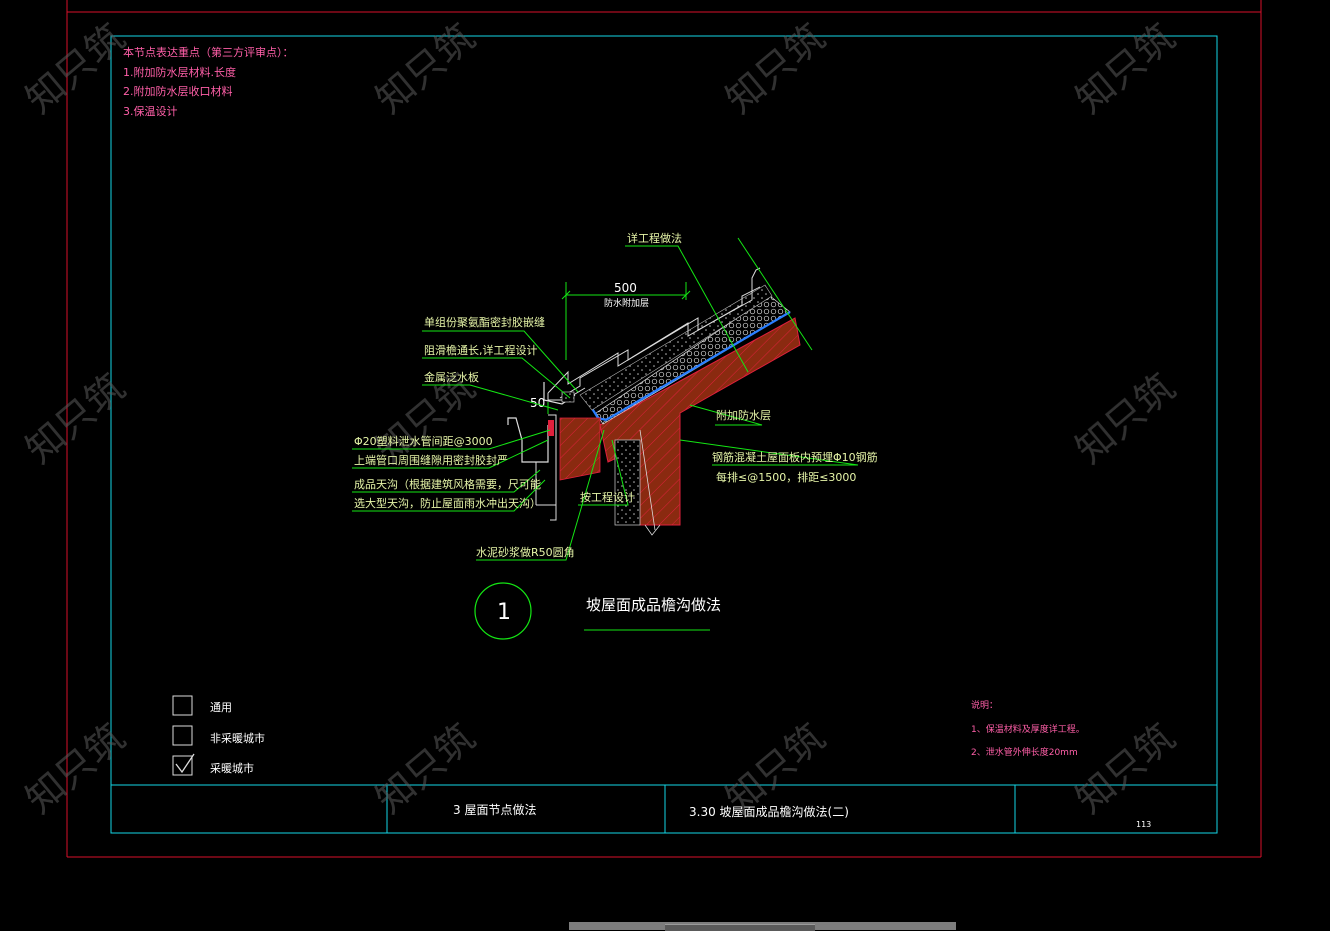  I want to click on note-item: 2、泄水管外伸长度20mm, so click(1024, 752).